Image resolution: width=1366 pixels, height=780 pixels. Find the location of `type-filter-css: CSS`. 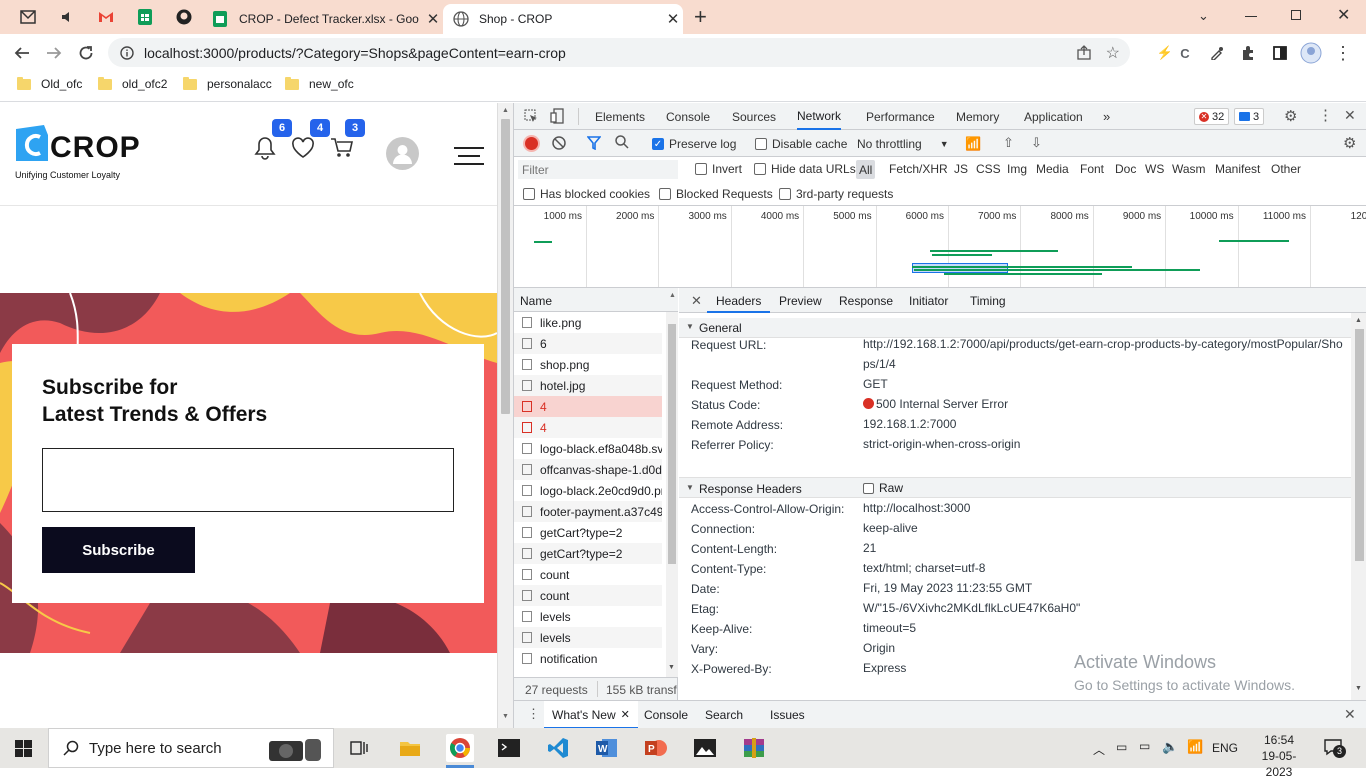

type-filter-css: CSS is located at coordinates (988, 169).